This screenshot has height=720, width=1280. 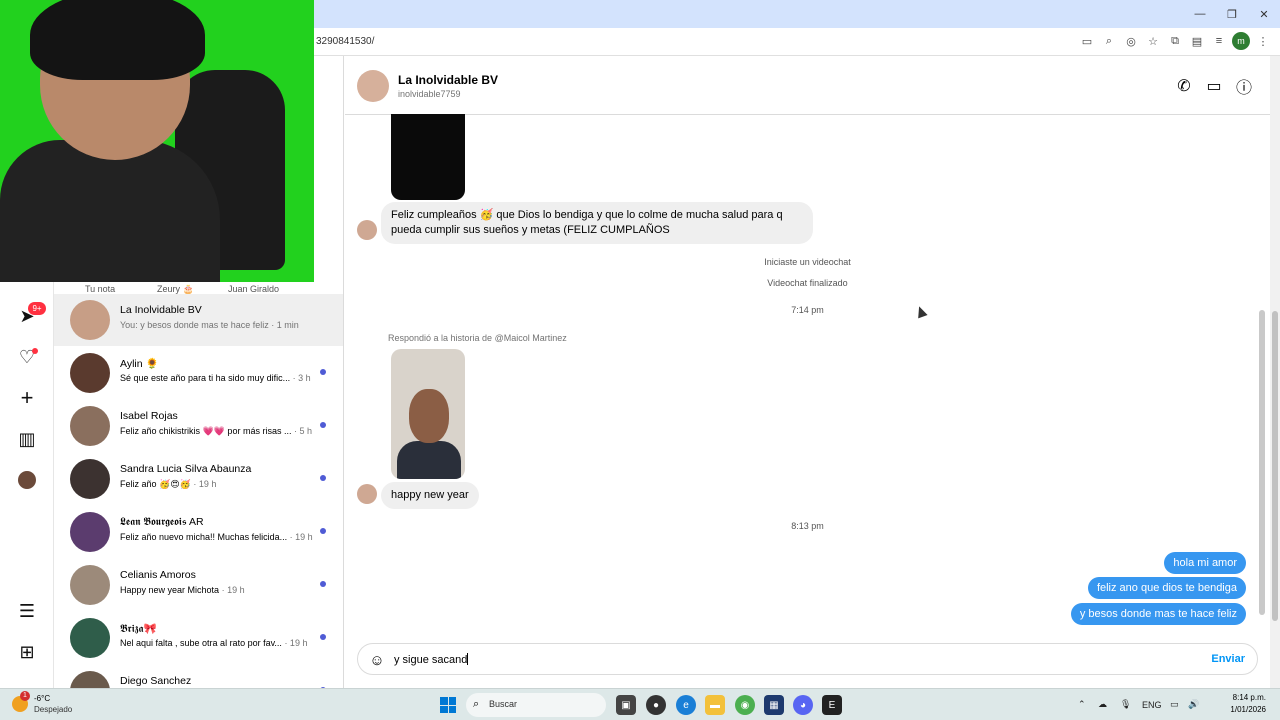 I want to click on conversation-name: 𝕷𝖊𝖆𝖓 𝕭𝖔𝖚𝖗𝖌𝖊𝖔𝖎𝖘 AR, so click(x=162, y=522).